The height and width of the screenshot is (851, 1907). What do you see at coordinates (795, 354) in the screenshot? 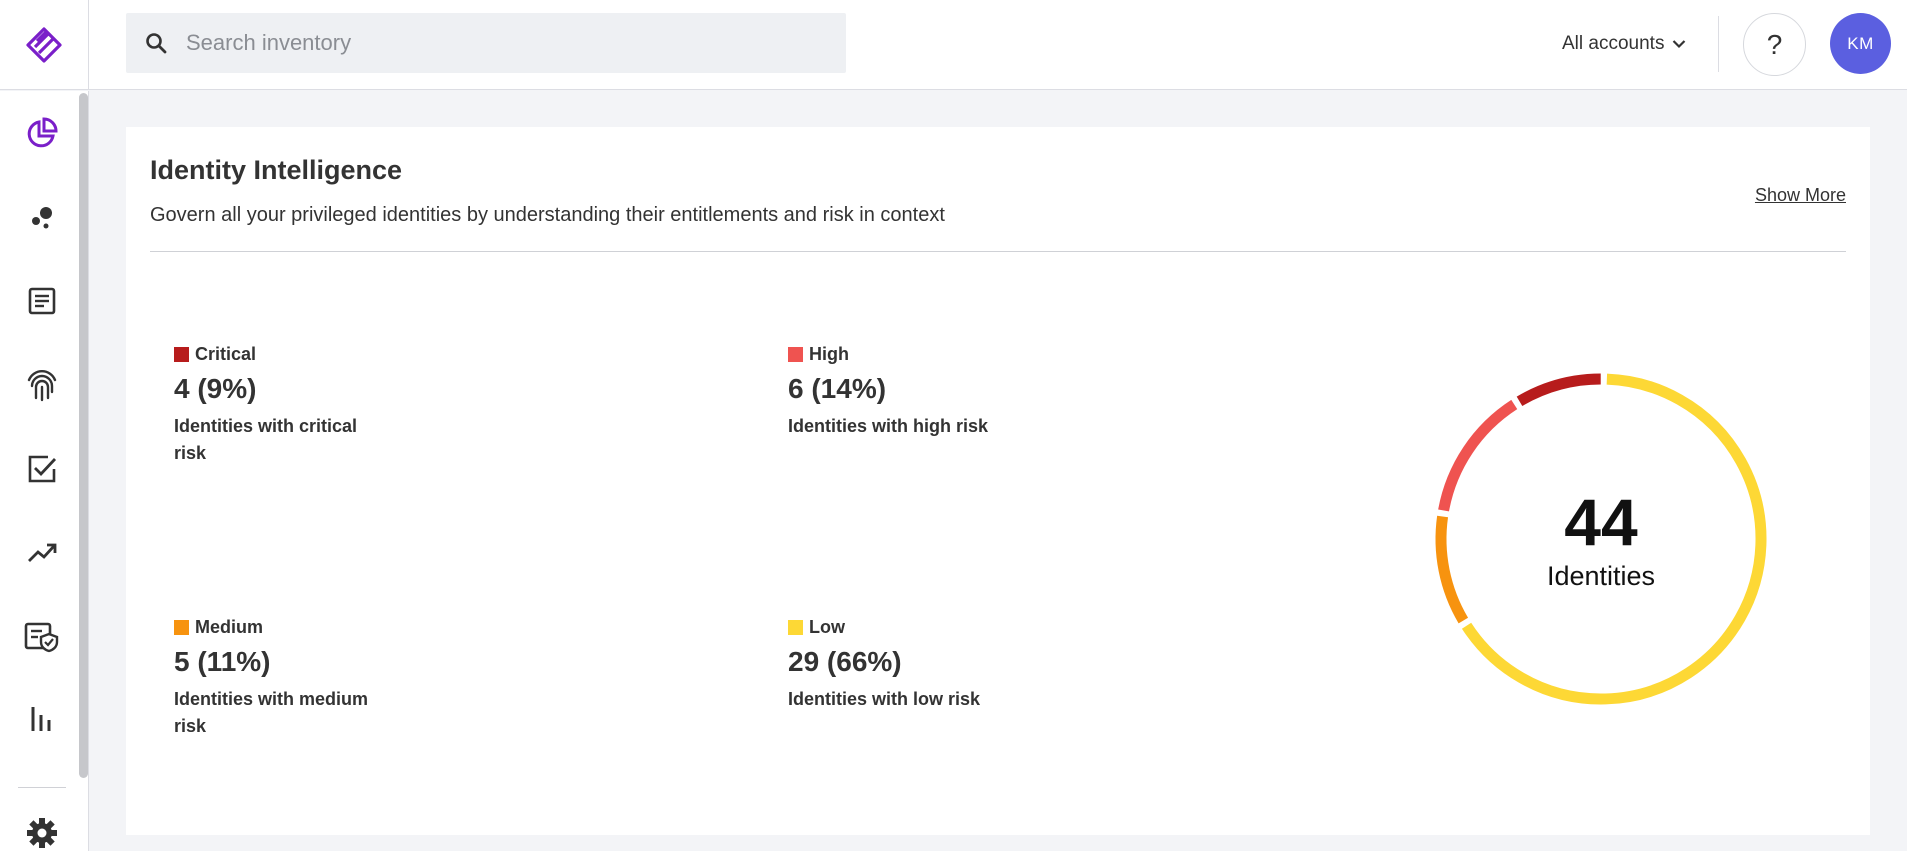
I see `high-swatch` at bounding box center [795, 354].